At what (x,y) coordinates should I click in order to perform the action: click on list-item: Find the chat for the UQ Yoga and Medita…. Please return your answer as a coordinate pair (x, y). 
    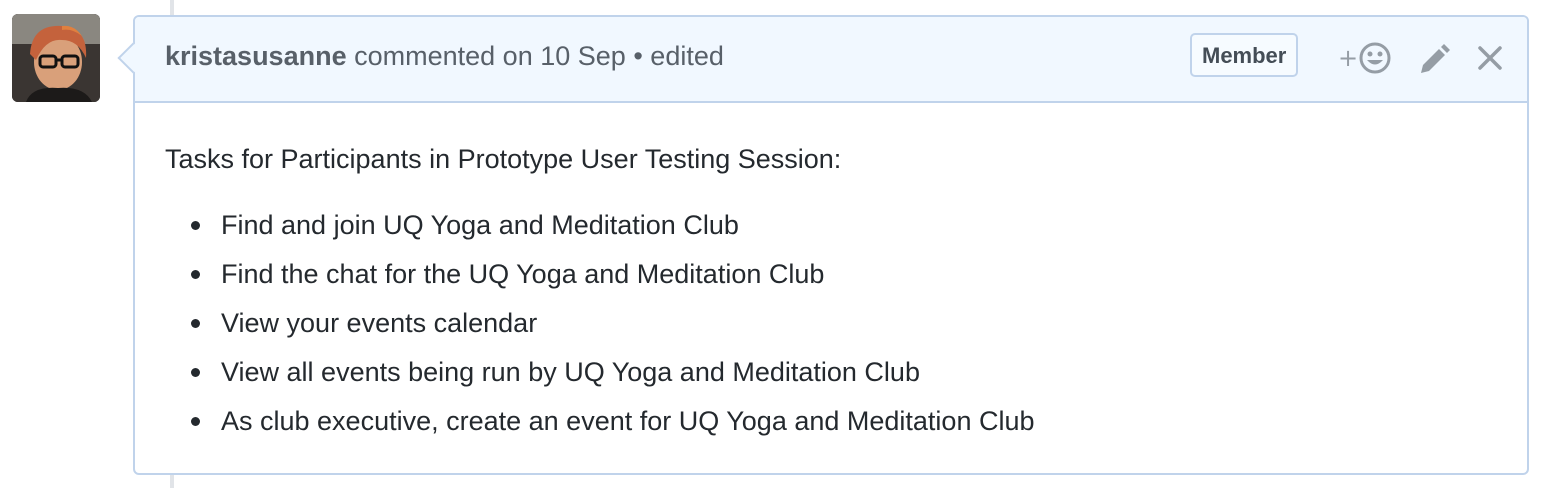
    Looking at the image, I should click on (844, 278).